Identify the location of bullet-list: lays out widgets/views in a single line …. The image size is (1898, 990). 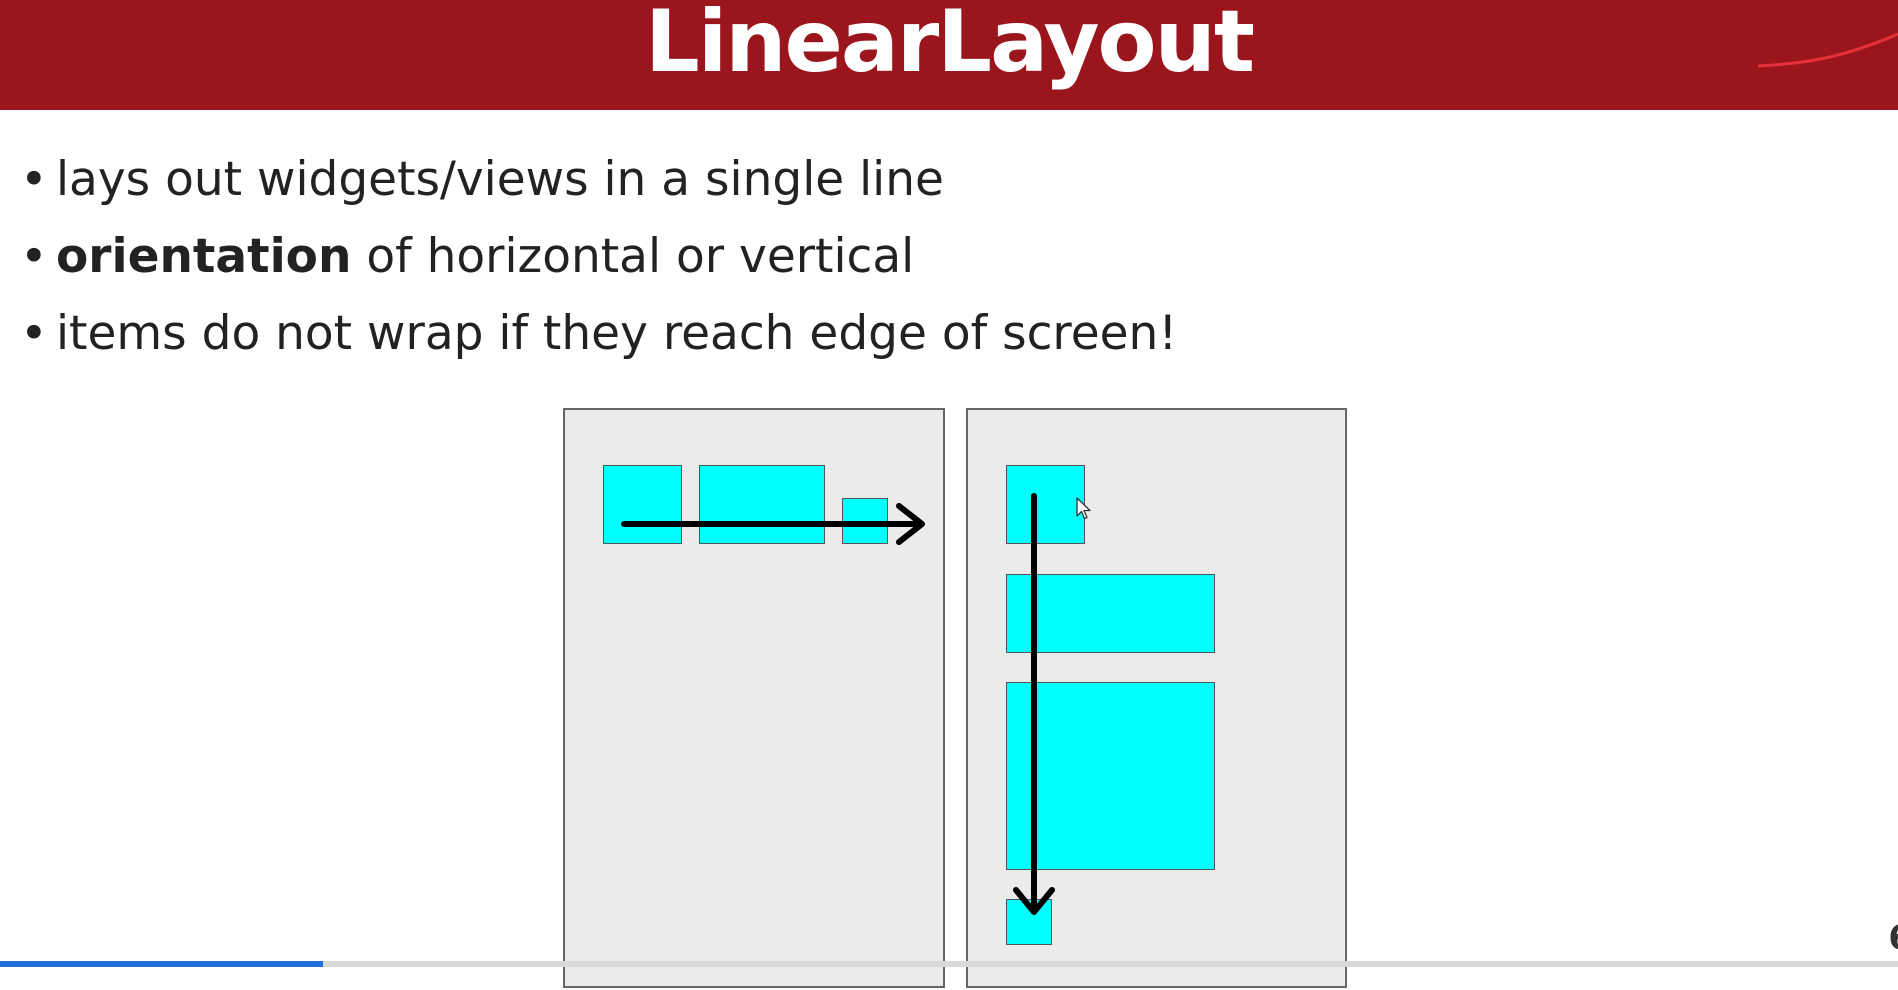
(598, 265).